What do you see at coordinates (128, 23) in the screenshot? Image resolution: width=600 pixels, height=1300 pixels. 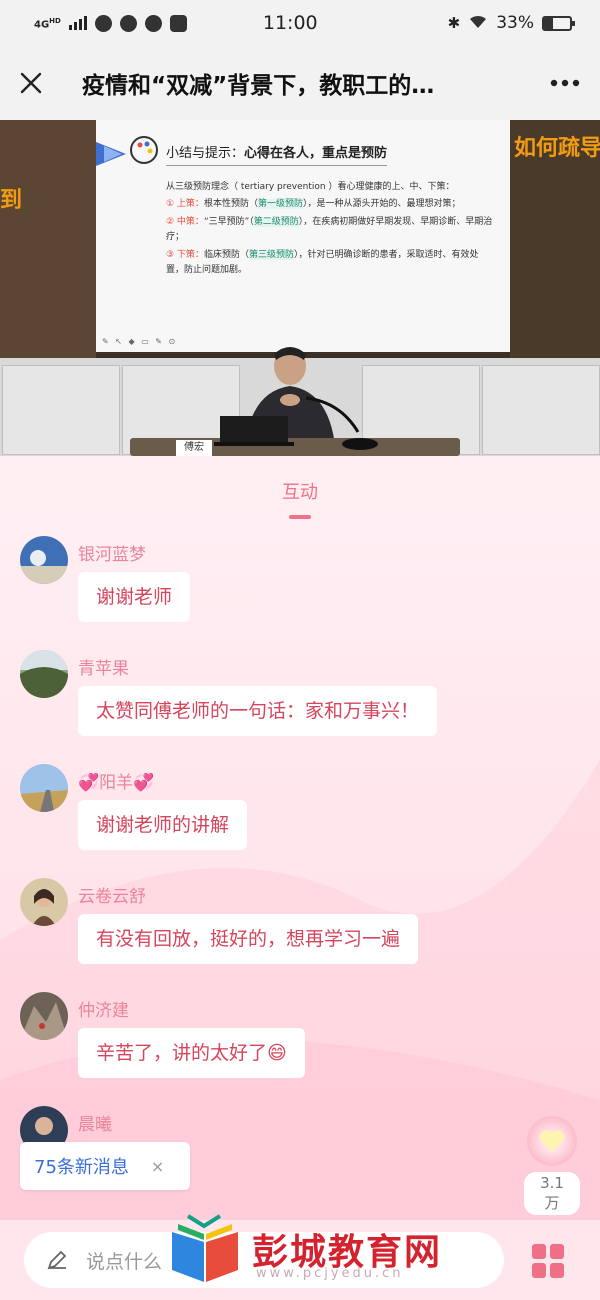 I see `browser-icon` at bounding box center [128, 23].